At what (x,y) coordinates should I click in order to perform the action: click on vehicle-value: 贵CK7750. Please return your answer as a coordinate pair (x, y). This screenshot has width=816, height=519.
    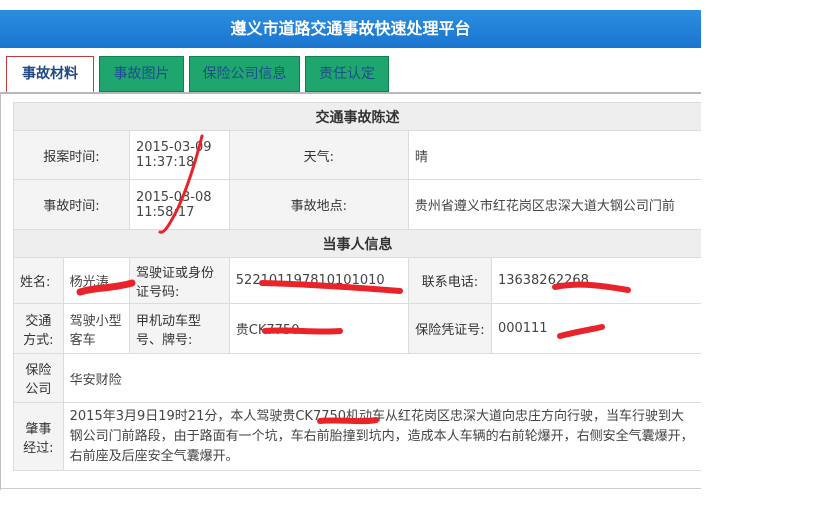
    Looking at the image, I should click on (318, 328).